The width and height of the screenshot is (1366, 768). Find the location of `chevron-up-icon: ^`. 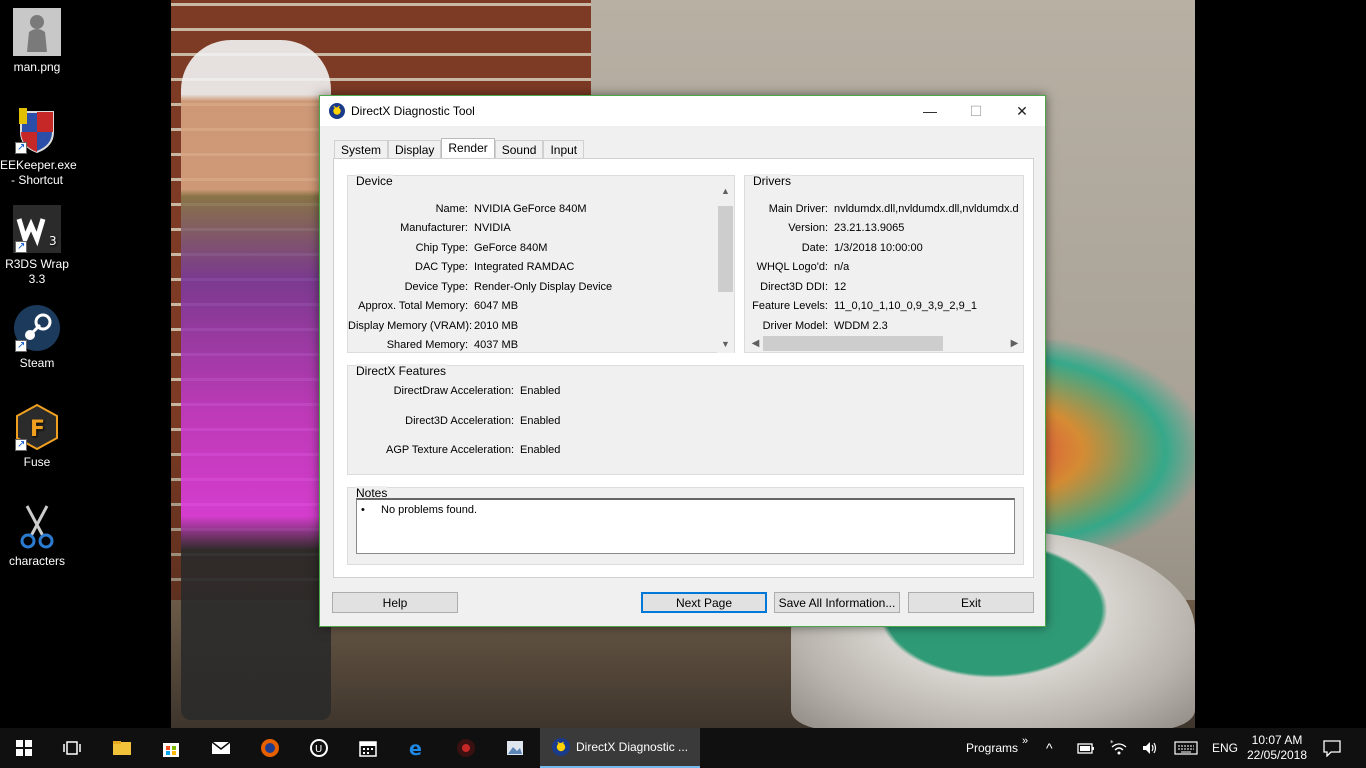

chevron-up-icon: ^ is located at coordinates (1049, 748).